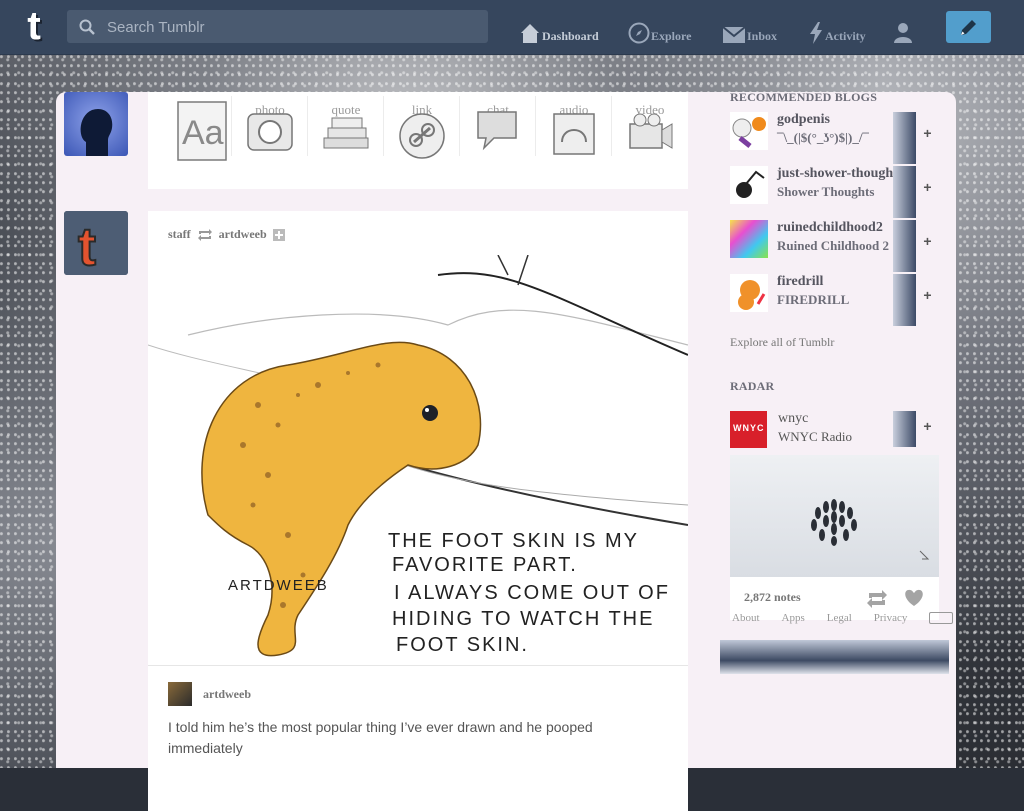  Describe the element at coordinates (793, 618) in the screenshot. I see `footer-link-apps: Apps` at that location.